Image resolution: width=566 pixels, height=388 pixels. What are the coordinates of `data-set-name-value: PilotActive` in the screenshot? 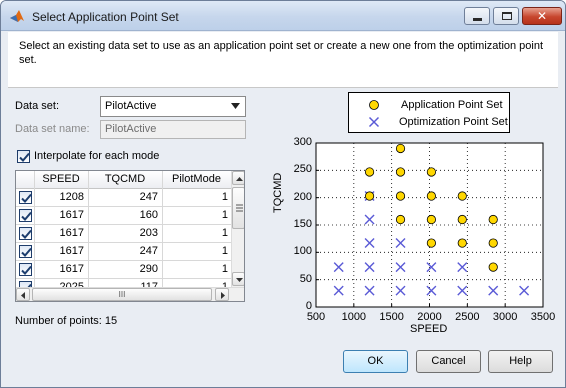 It's located at (131, 129).